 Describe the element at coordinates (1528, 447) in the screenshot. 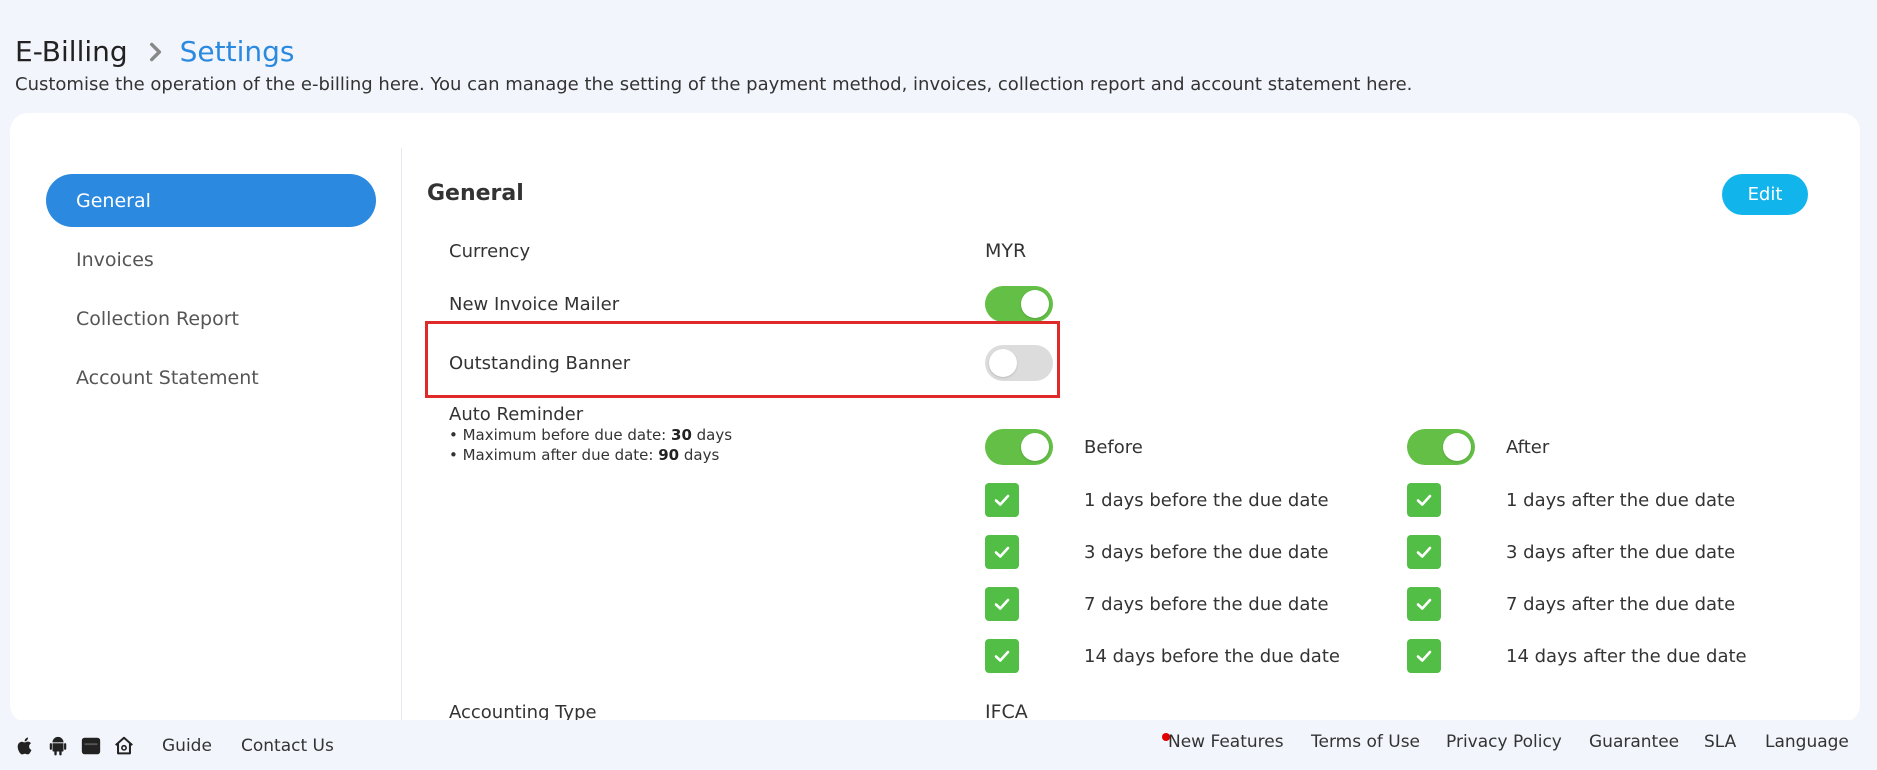

I see `after-label: After` at that location.